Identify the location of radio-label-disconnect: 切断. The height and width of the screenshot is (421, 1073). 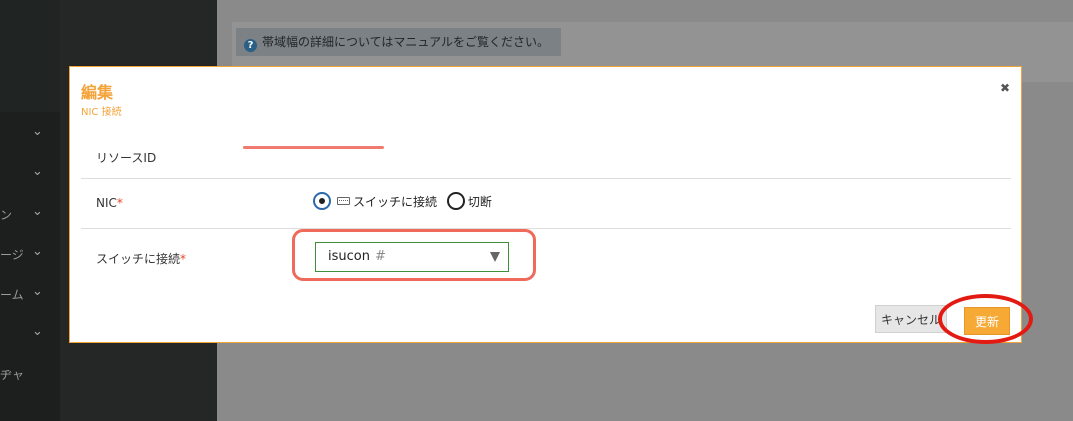
(479, 201).